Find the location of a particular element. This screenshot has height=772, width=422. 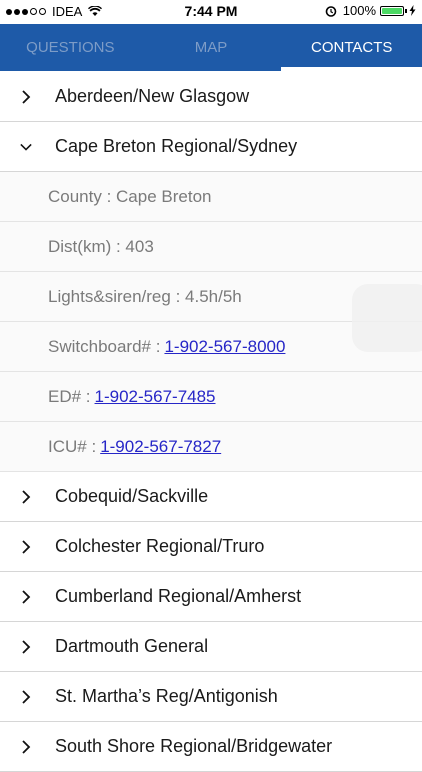

status-right: 100% is located at coordinates (370, 10).